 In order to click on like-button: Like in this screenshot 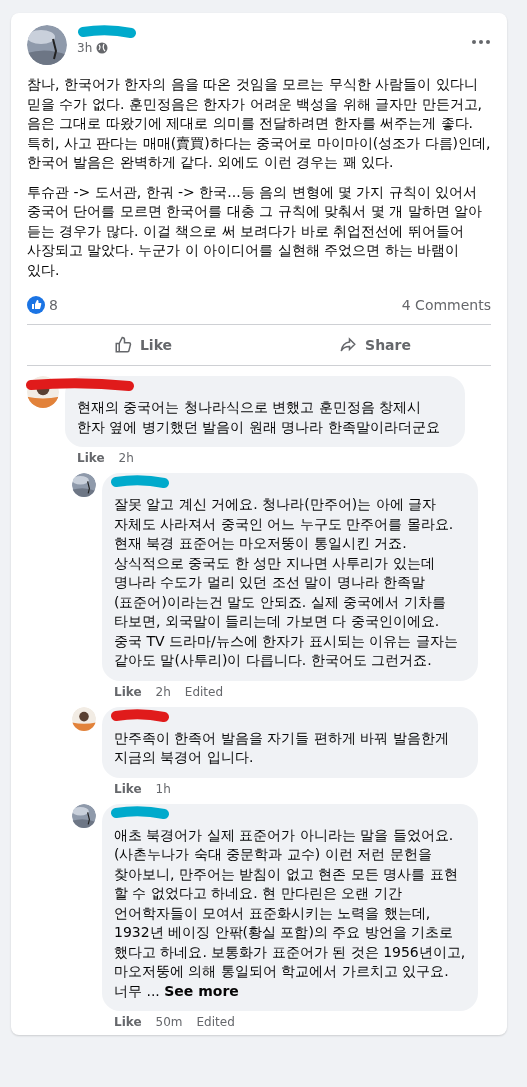, I will do `click(143, 345)`.